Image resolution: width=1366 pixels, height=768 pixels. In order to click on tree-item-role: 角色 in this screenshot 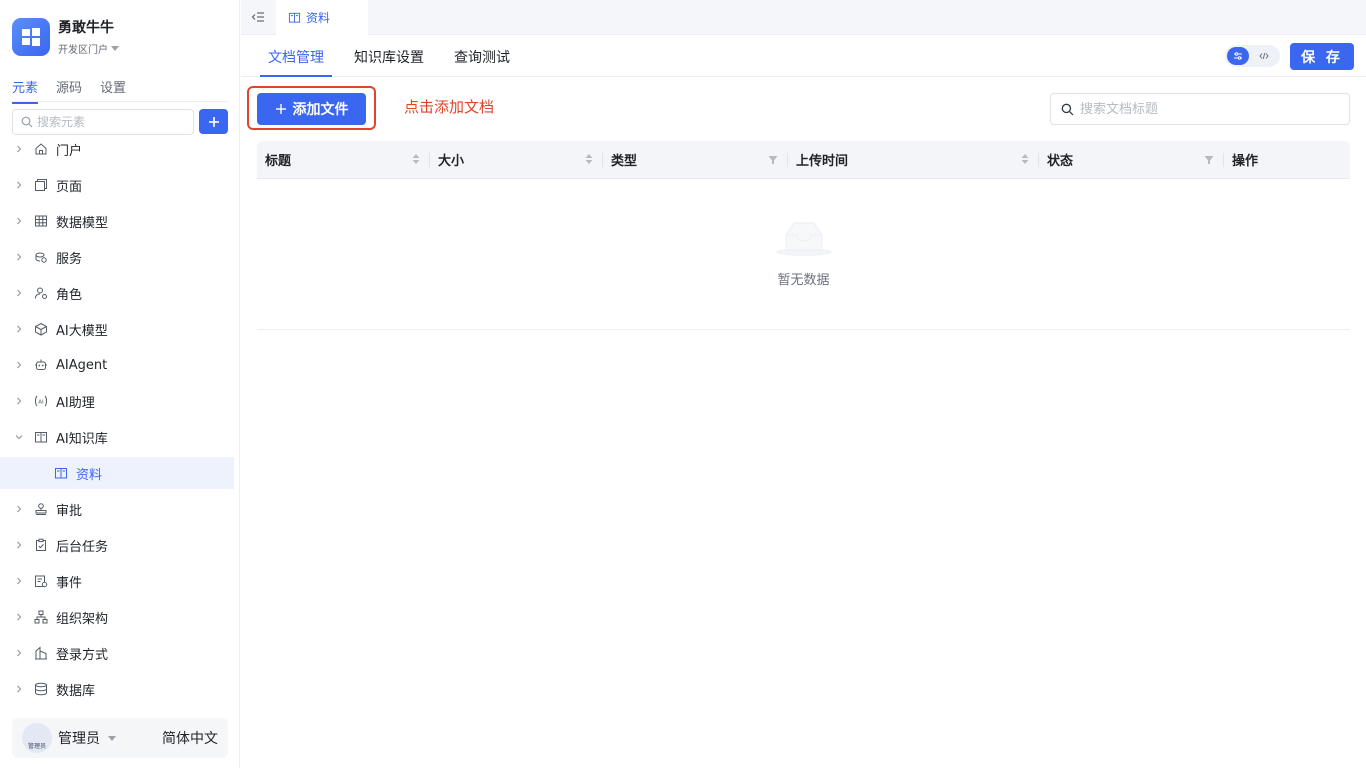, I will do `click(117, 293)`.